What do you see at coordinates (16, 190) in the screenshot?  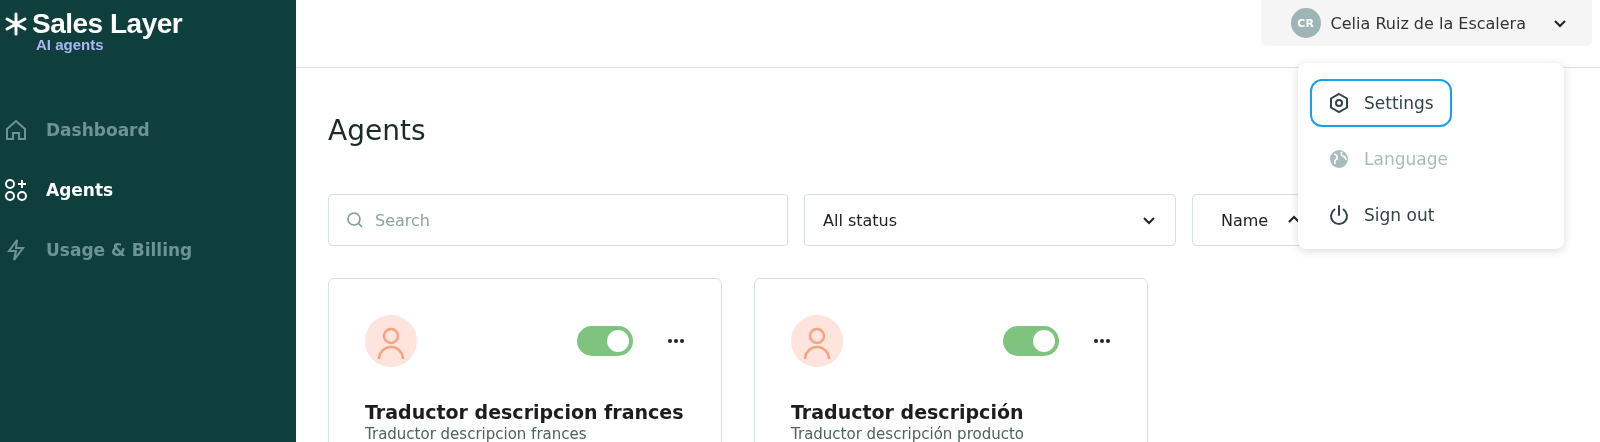 I see `circles-plus-icon` at bounding box center [16, 190].